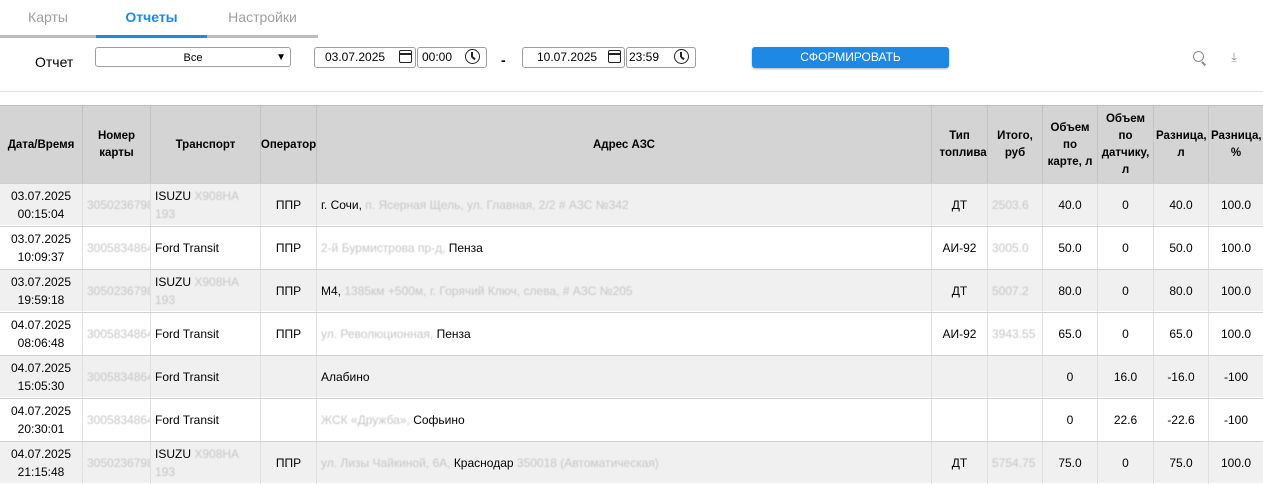  What do you see at coordinates (41, 205) in the screenshot?
I see `cell-datetime: 03.07.2025 00:15:04` at bounding box center [41, 205].